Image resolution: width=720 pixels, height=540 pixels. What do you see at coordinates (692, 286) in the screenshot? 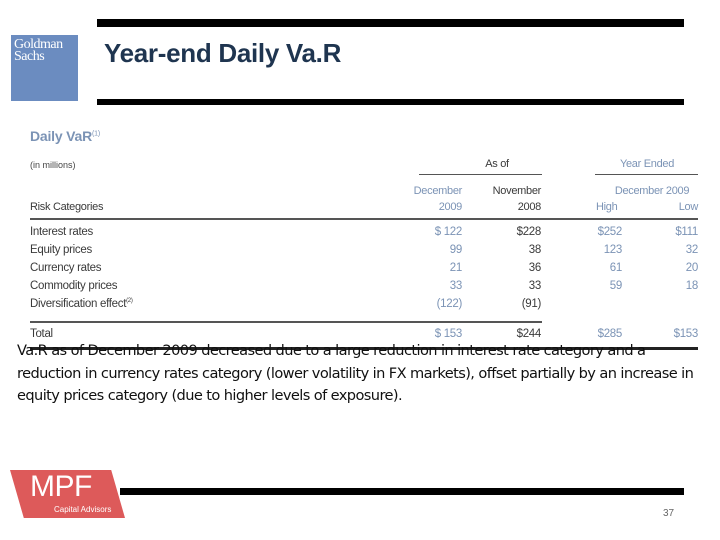
I see `cell-low: 18` at bounding box center [692, 286].